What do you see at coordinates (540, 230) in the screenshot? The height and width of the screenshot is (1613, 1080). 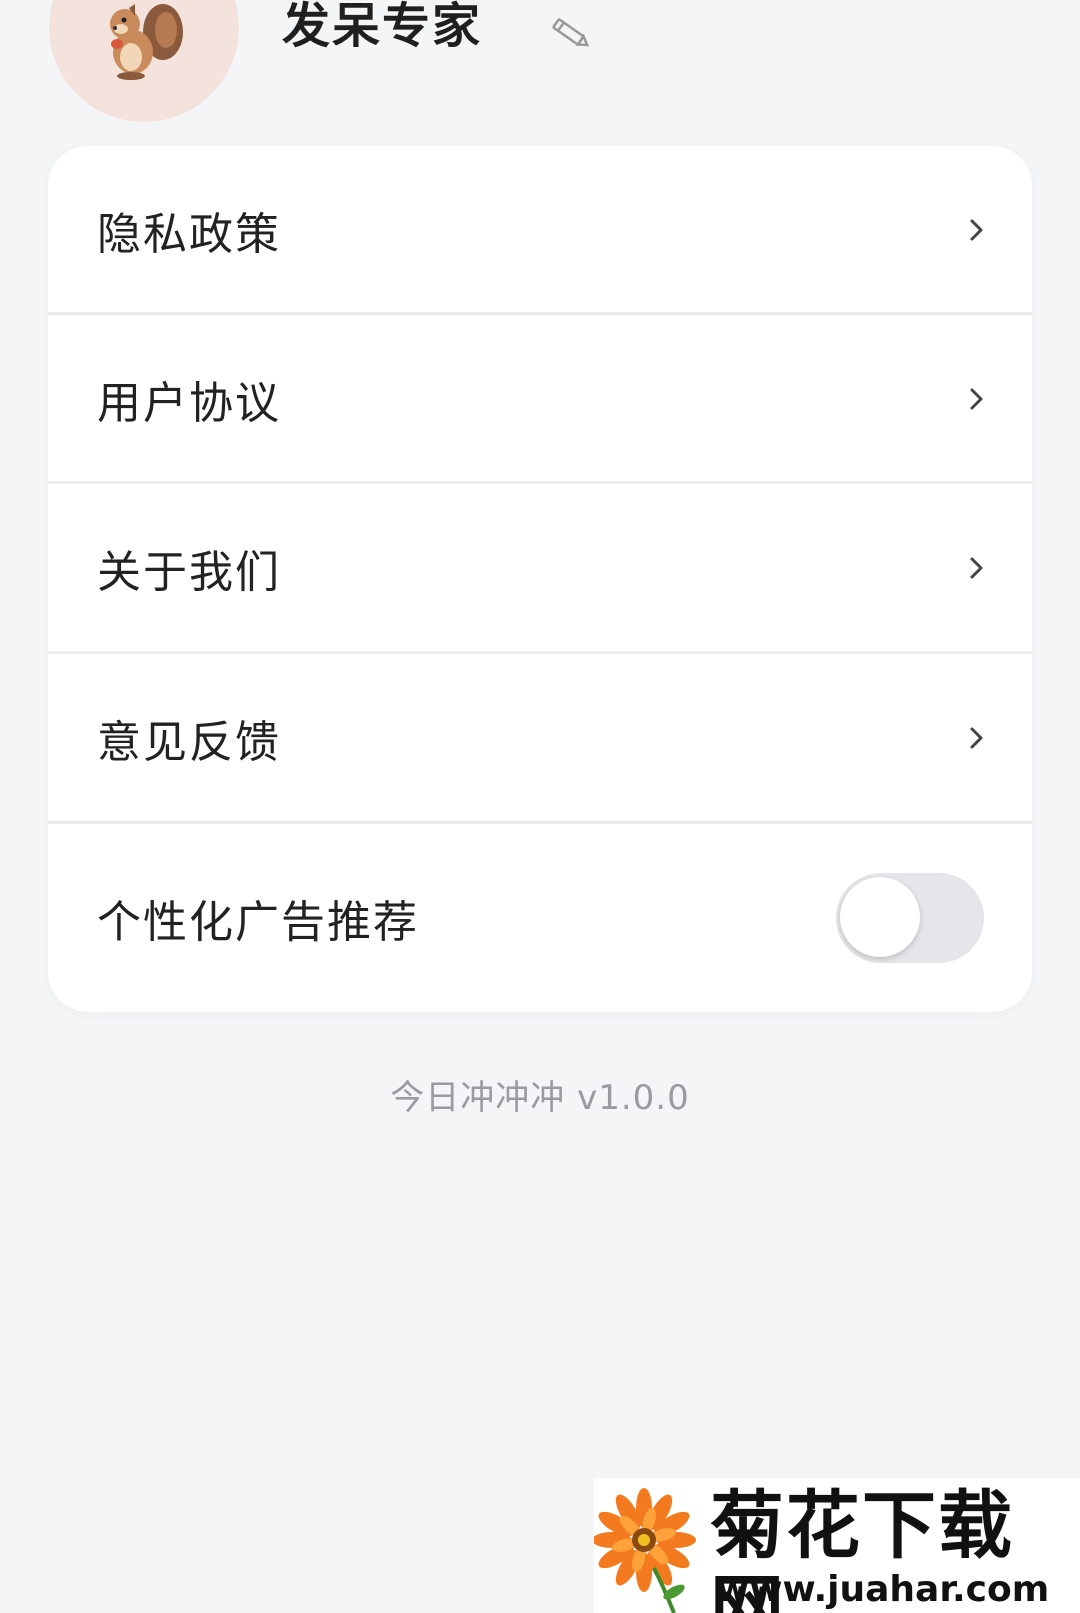 I see `menu-item-privacy-policy: 隐私政策` at bounding box center [540, 230].